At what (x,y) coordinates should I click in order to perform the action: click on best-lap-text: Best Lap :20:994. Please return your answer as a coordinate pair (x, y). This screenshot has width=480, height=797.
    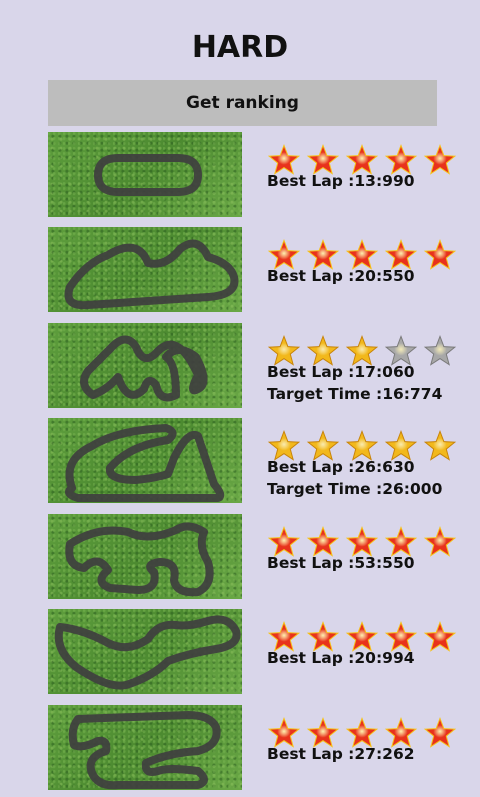
    Looking at the image, I should click on (341, 658).